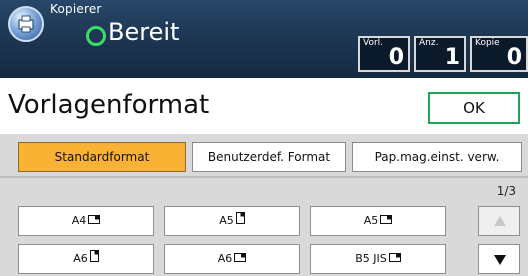  I want to click on scroll-down-button, so click(499, 259).